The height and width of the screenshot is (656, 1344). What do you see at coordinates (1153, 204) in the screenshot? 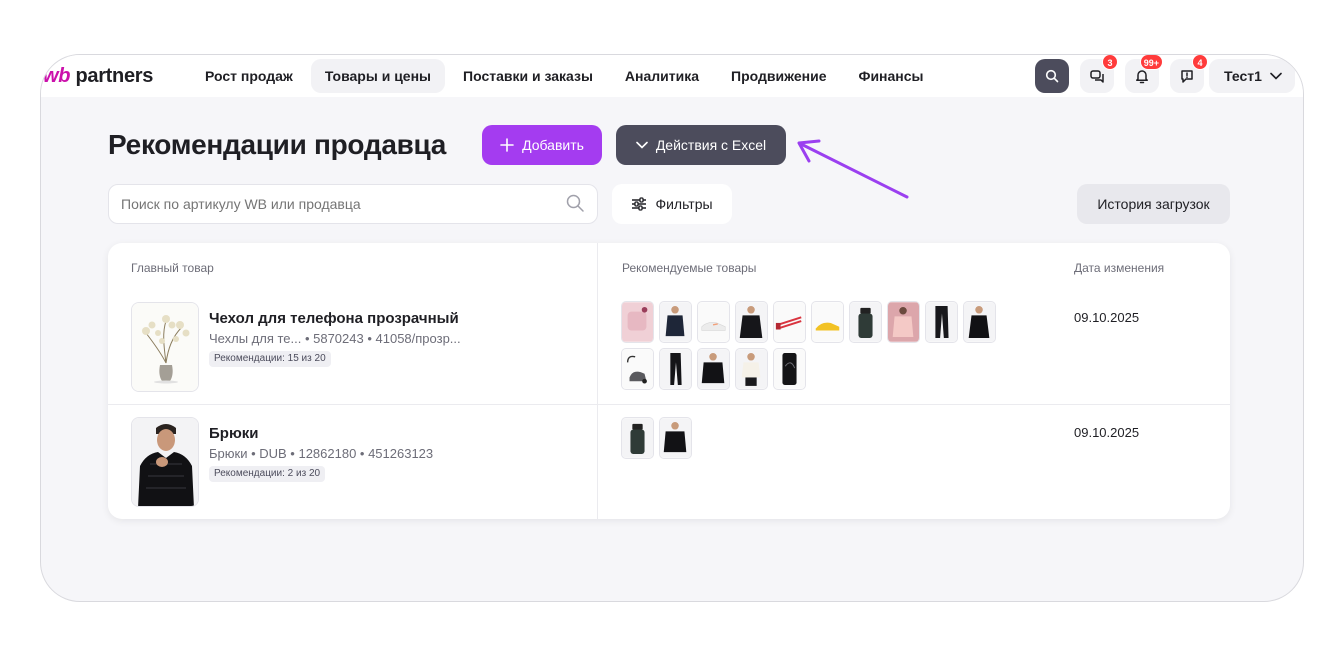
I see `upload-history-button: История загрузок` at bounding box center [1153, 204].